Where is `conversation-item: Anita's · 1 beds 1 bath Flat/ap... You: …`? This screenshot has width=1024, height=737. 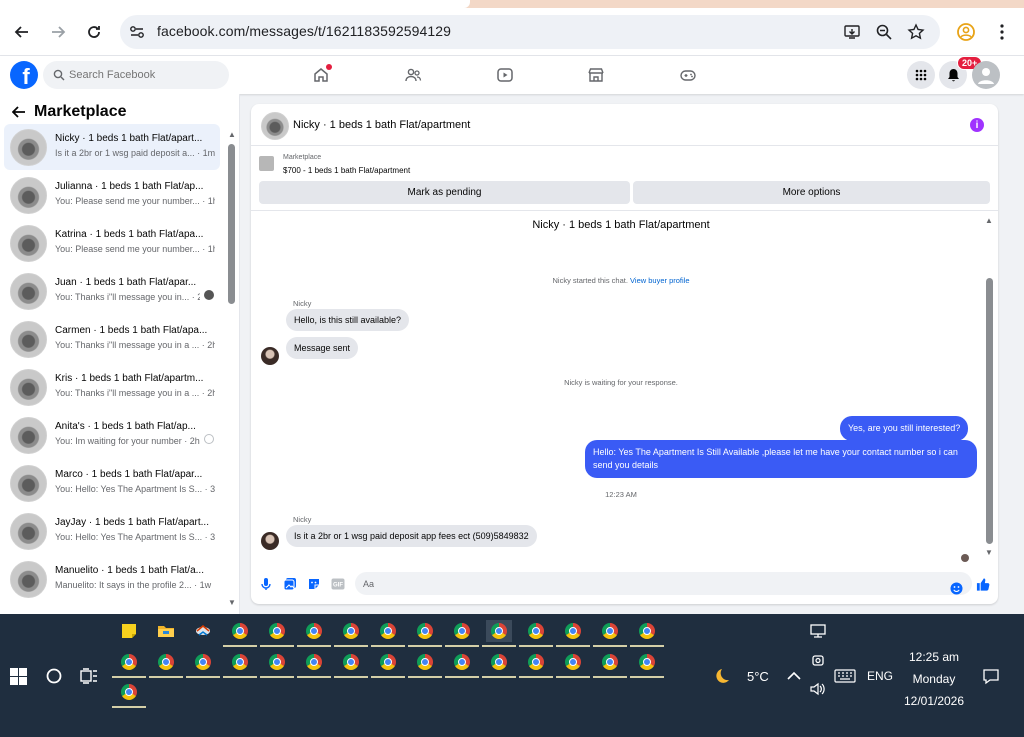
conversation-item: Anita's · 1 beds 1 bath Flat/ap... You: … is located at coordinates (112, 435).